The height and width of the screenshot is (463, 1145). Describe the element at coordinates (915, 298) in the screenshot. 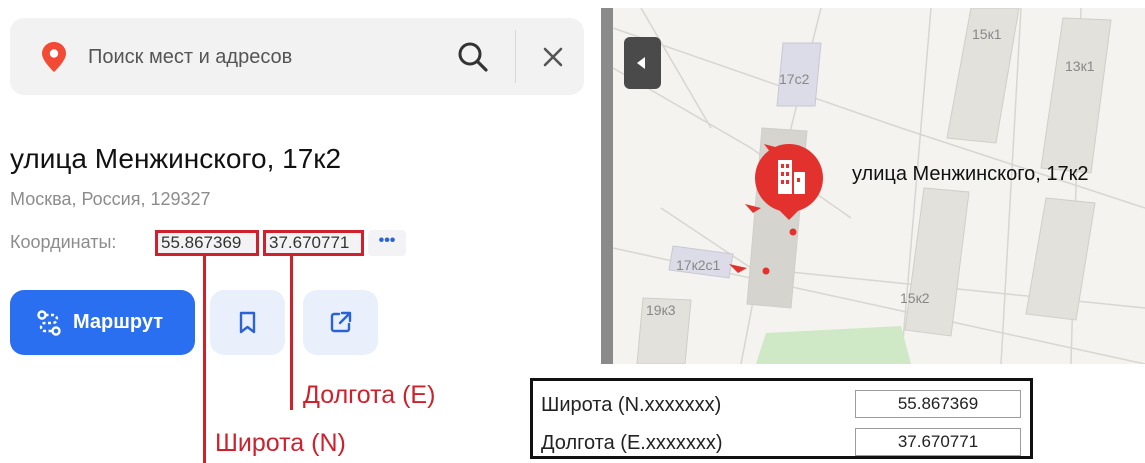

I see `map-building-label: 15к2` at that location.